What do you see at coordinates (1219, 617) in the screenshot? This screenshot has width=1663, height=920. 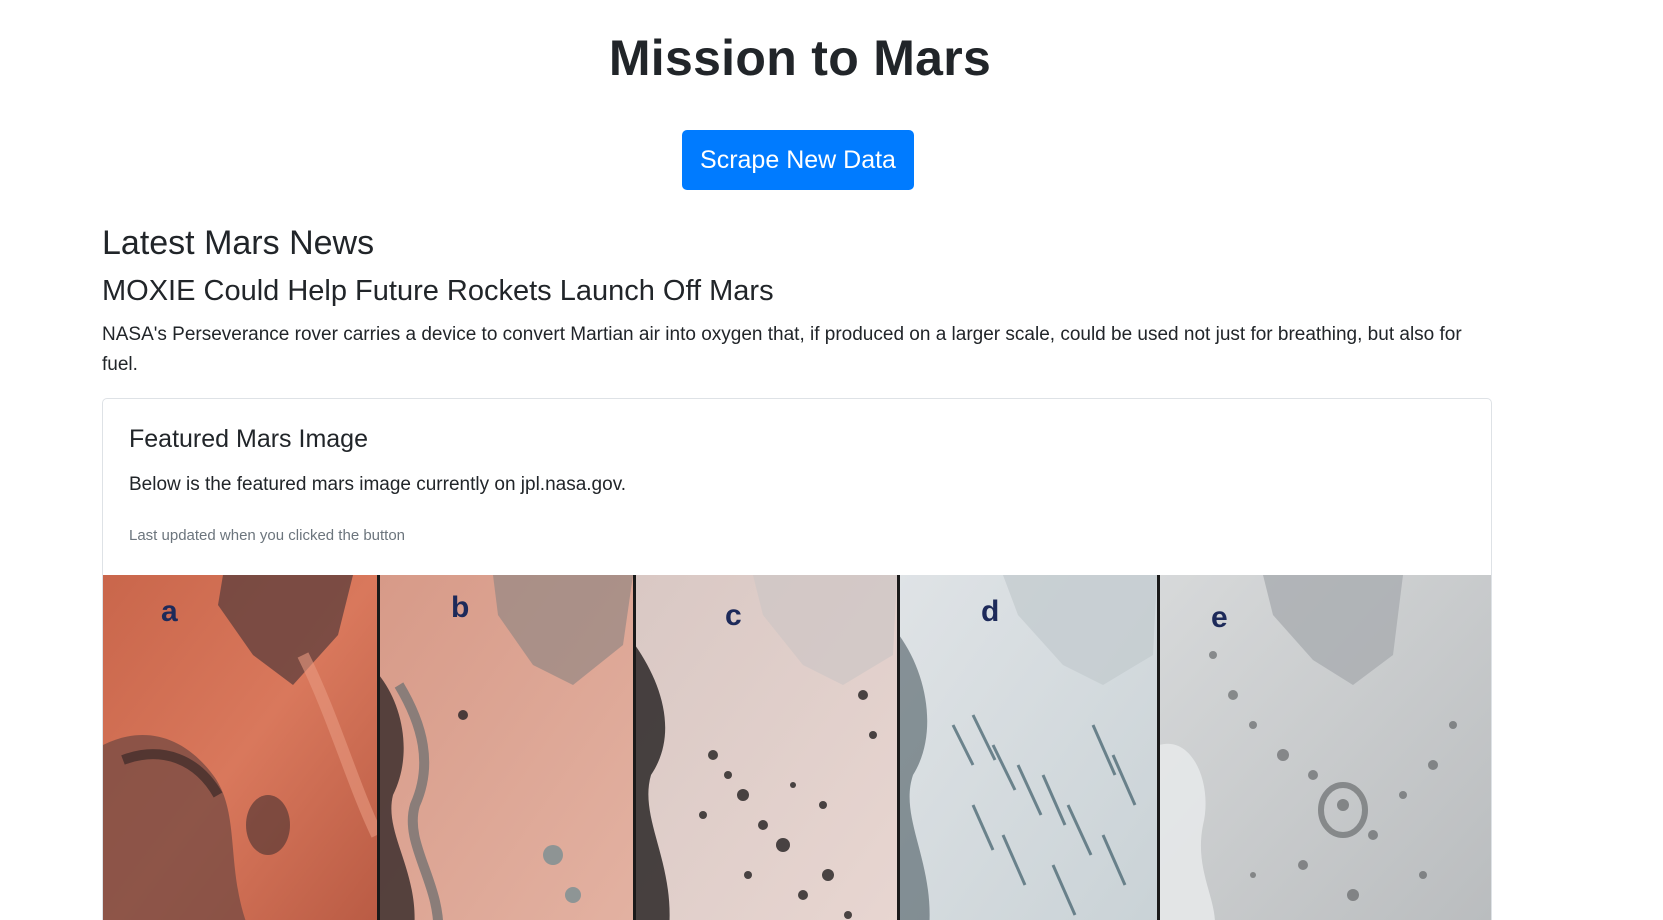 I see `panel-label-e: e` at bounding box center [1219, 617].